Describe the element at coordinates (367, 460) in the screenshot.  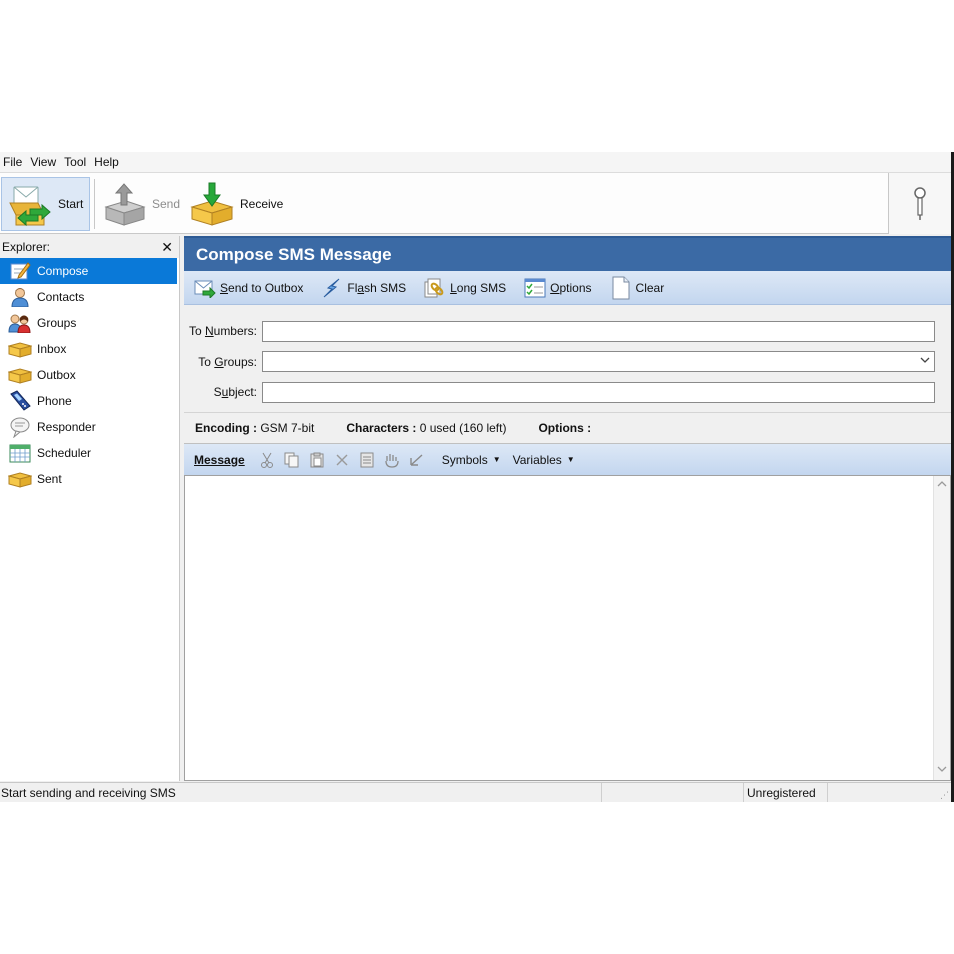
I see `select-all-icon` at that location.